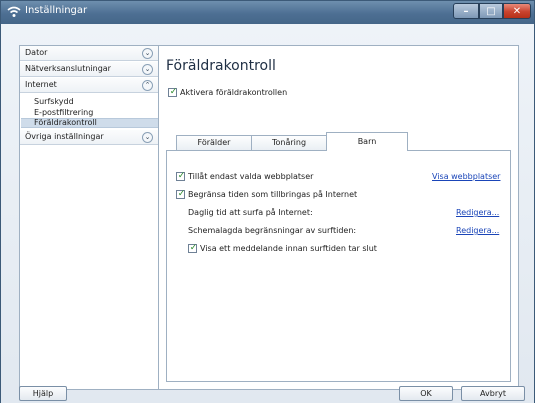 This screenshot has width=535, height=403. What do you see at coordinates (64, 136) in the screenshot?
I see `sidebar-group-label: Övriga inställningar` at bounding box center [64, 136].